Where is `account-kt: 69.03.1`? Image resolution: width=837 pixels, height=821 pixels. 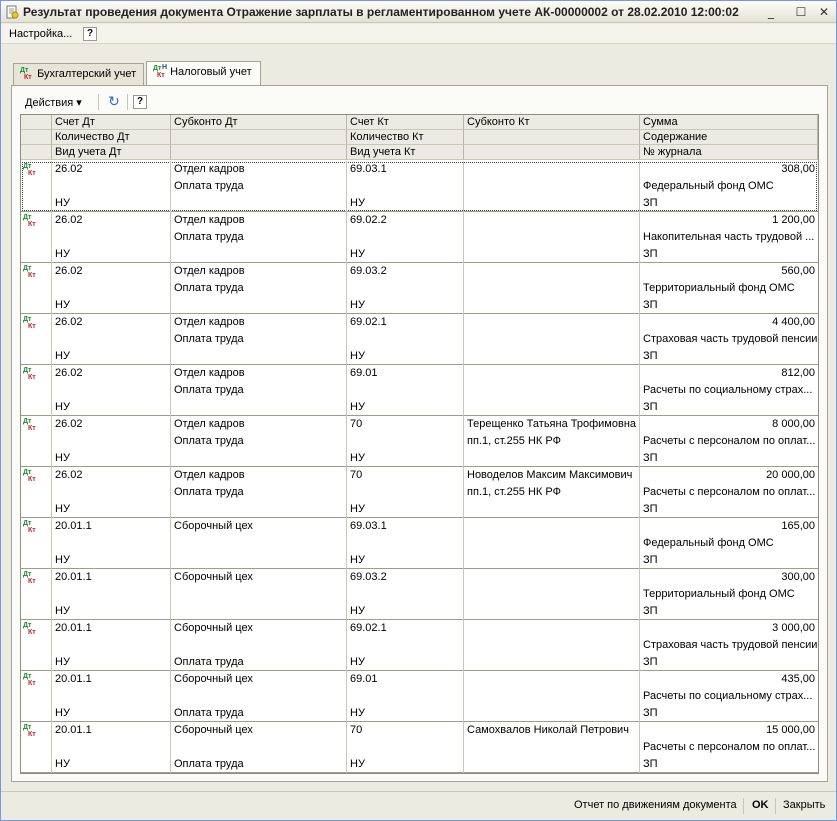 account-kt: 69.03.1 is located at coordinates (368, 169).